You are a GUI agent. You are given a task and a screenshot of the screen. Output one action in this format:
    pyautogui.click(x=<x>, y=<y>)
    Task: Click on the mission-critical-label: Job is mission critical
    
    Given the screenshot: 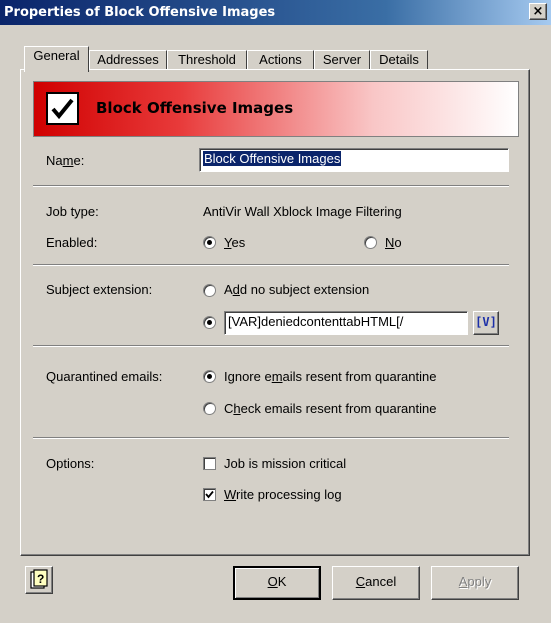 What is the action you would take?
    pyautogui.click(x=285, y=463)
    